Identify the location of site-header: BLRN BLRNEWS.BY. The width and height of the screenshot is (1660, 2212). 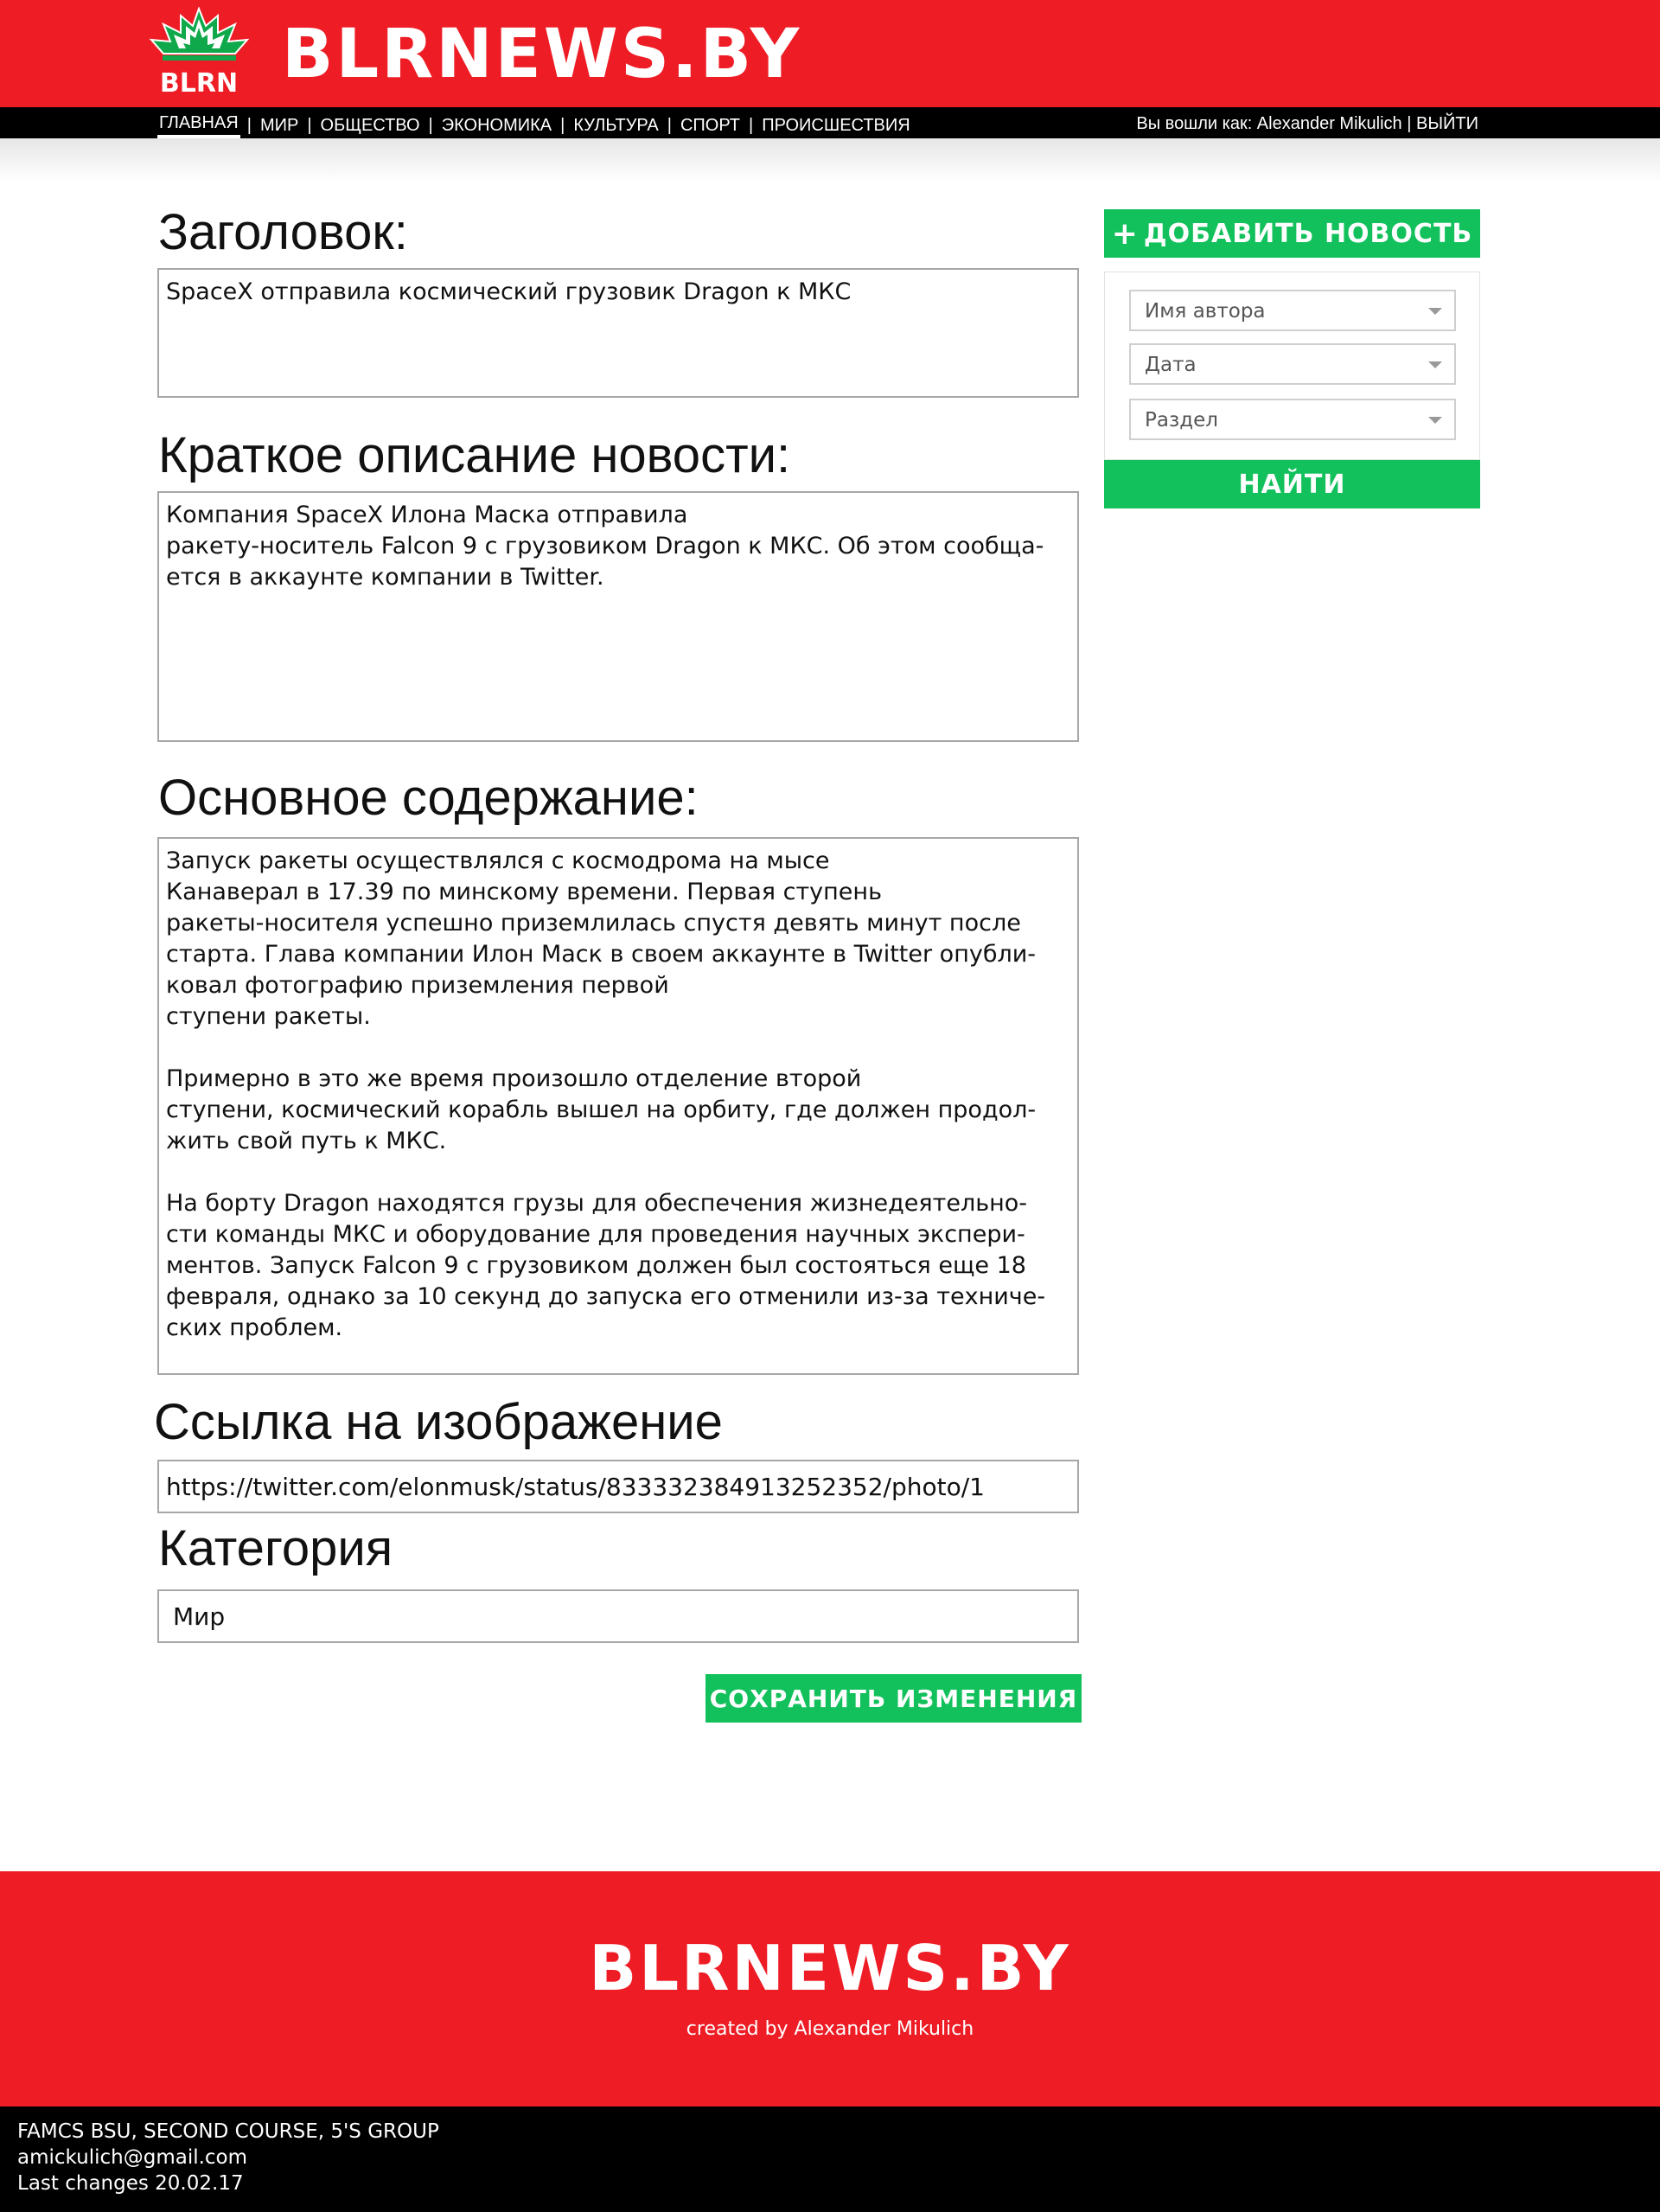
(830, 53).